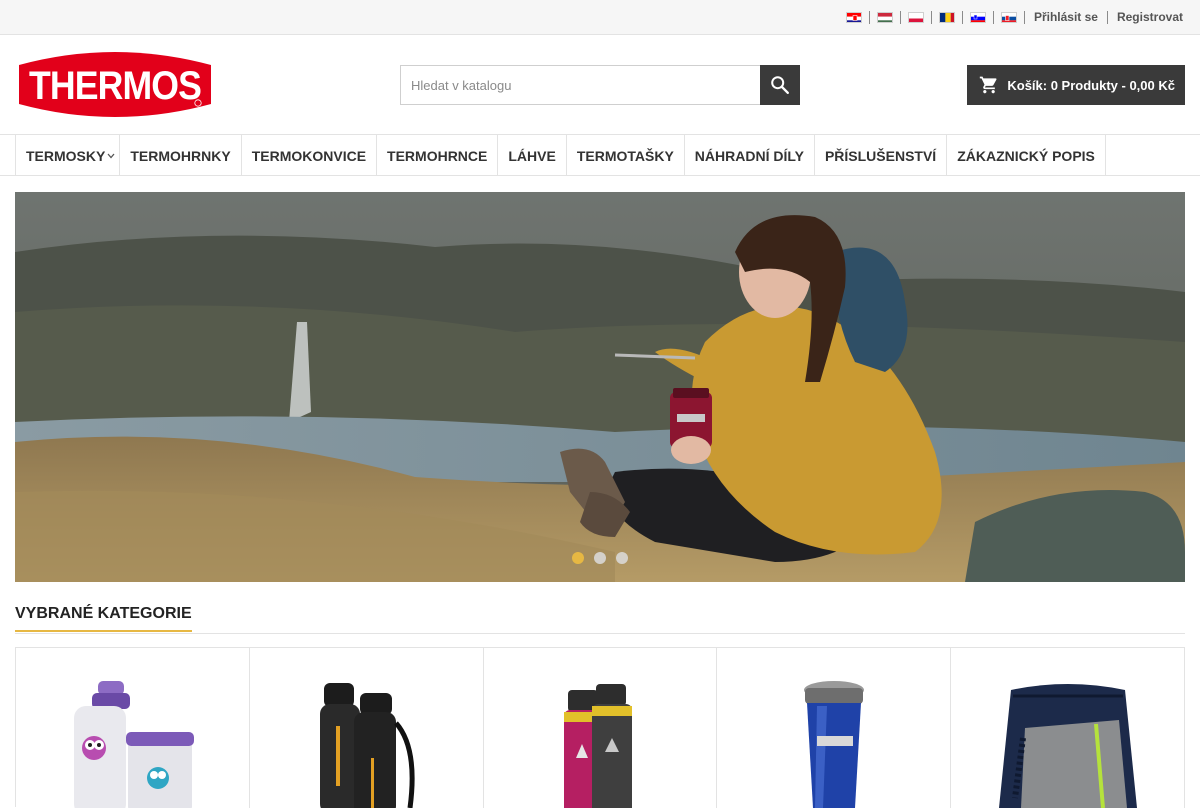 The width and height of the screenshot is (1200, 808). I want to click on nav-item-termohrnce: TERMOHRNCE, so click(438, 155).